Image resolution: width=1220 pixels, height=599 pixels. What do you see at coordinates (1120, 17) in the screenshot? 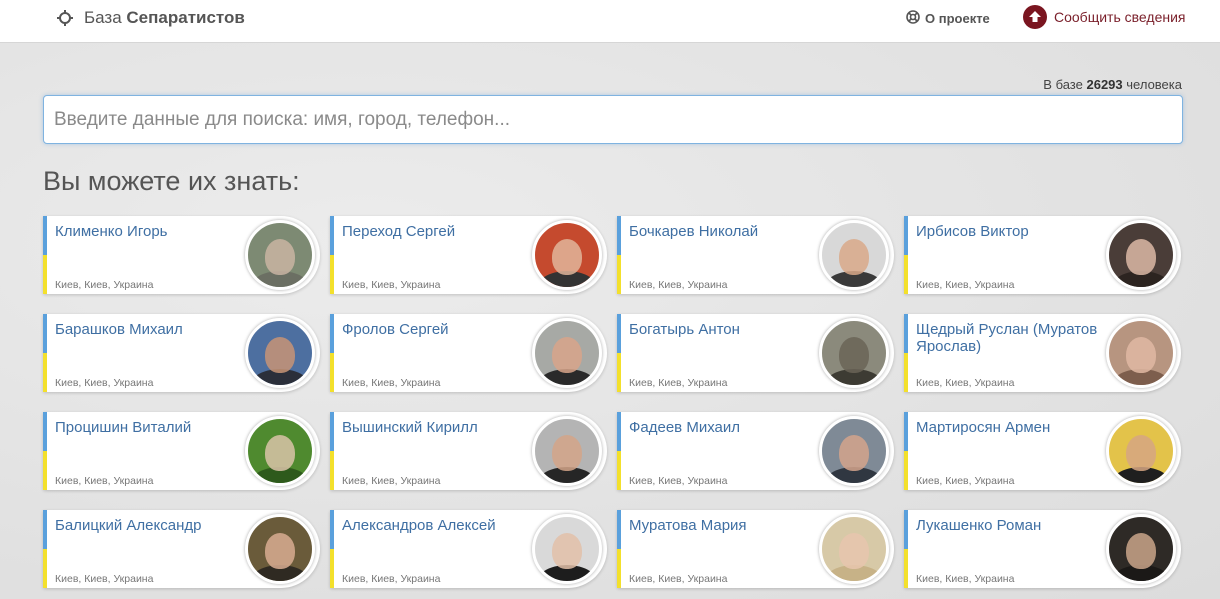
I see `report-label: Сообщить сведения` at bounding box center [1120, 17].